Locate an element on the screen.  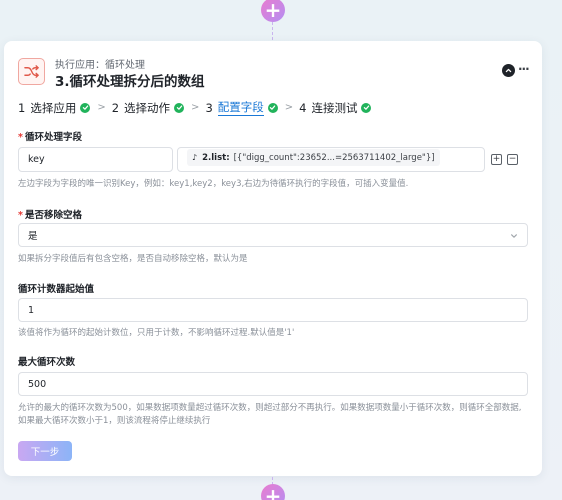
step-progress: 1 选择应用 > 2 选择动作 > 3 配置字段 > 4 连接测试 is located at coordinates (195, 107).